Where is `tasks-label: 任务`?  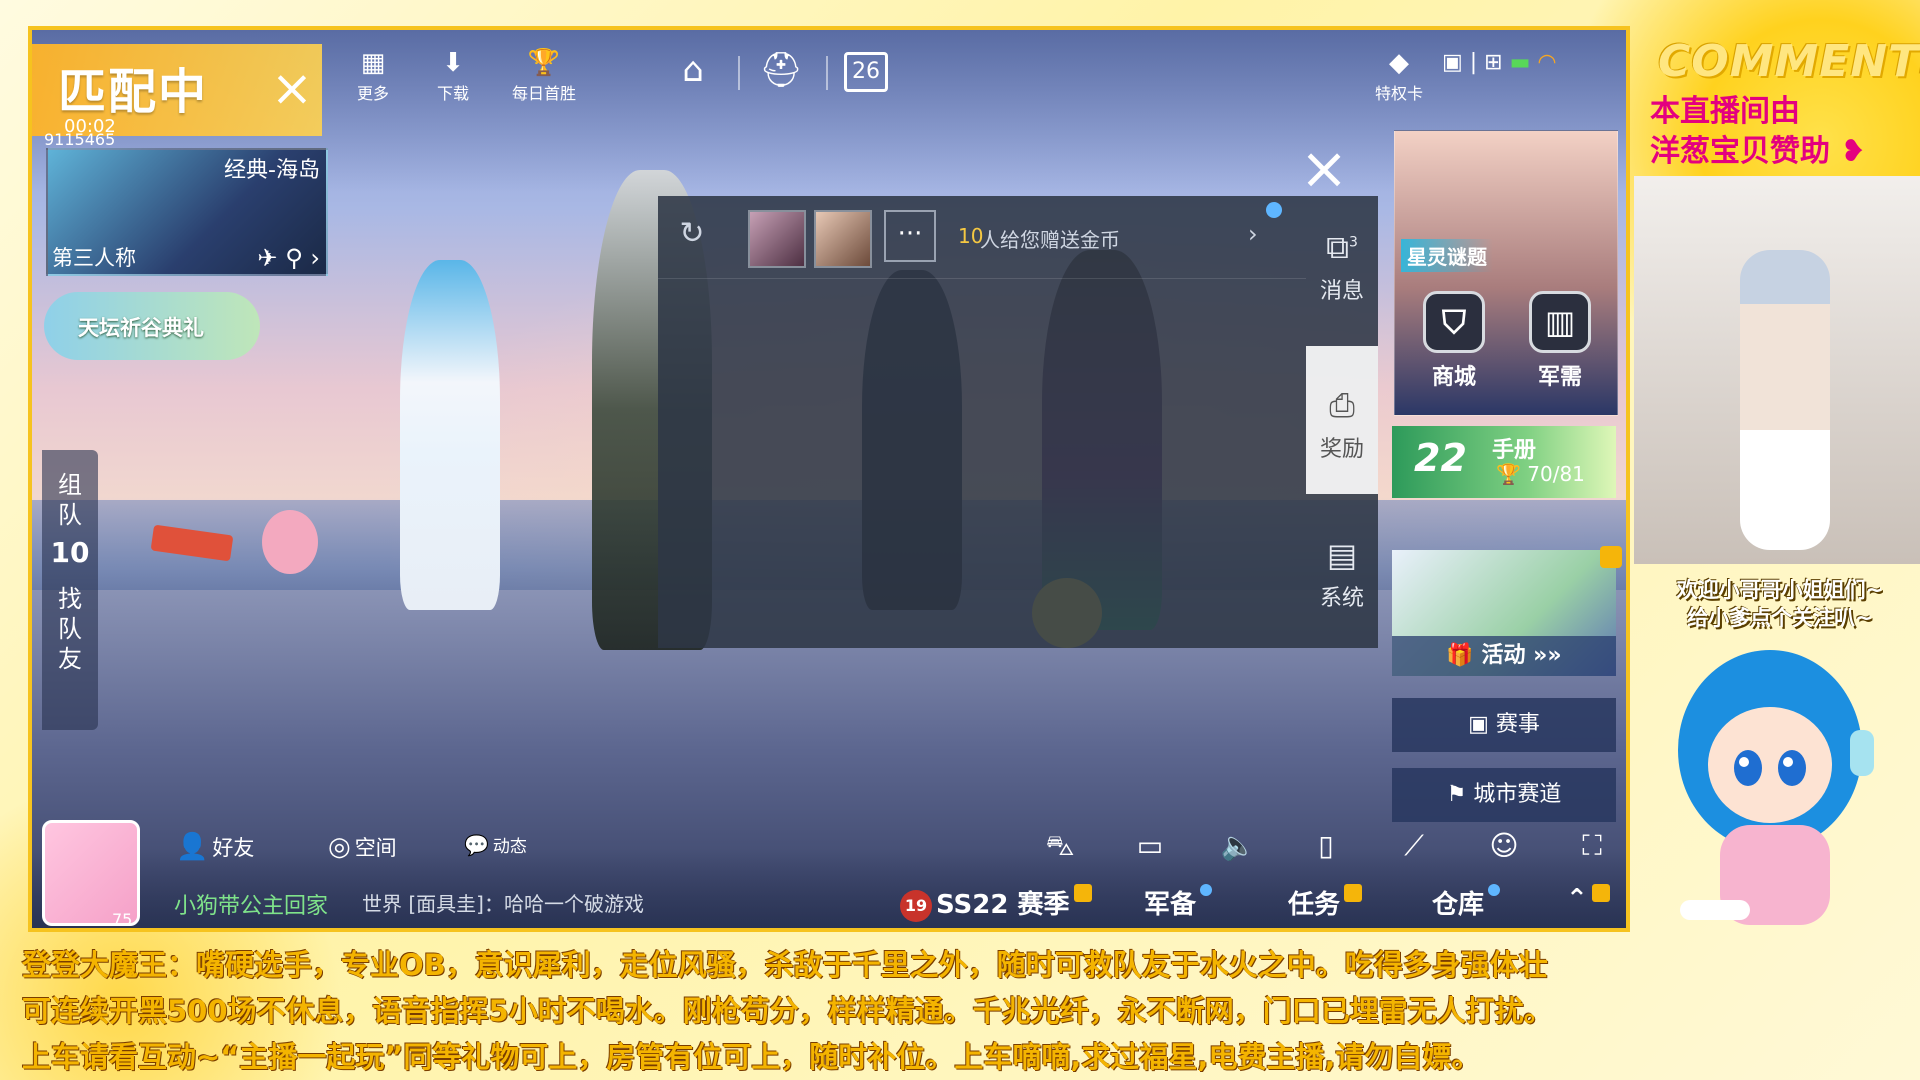
tasks-label: 任务 is located at coordinates (1314, 905).